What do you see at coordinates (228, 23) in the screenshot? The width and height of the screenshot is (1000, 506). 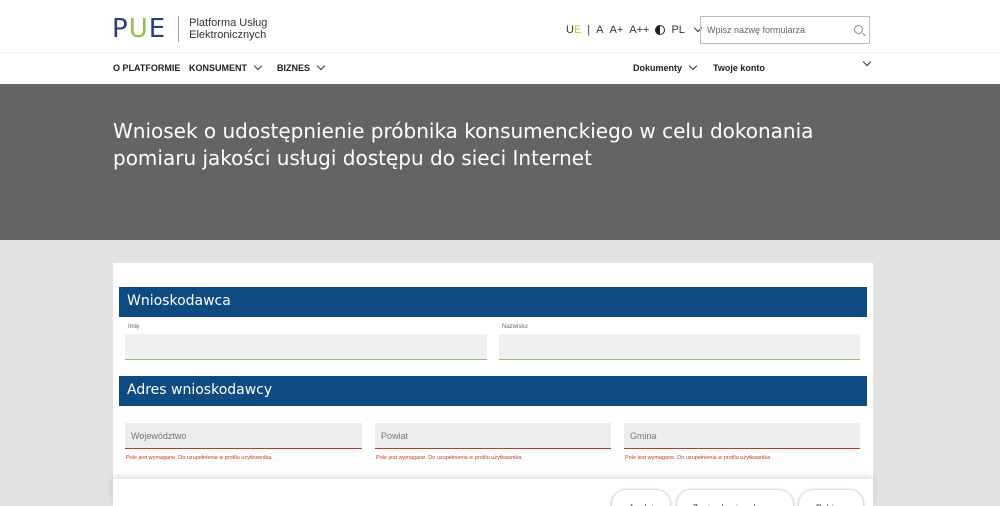 I see `logo-line-1: Platforma Usług` at bounding box center [228, 23].